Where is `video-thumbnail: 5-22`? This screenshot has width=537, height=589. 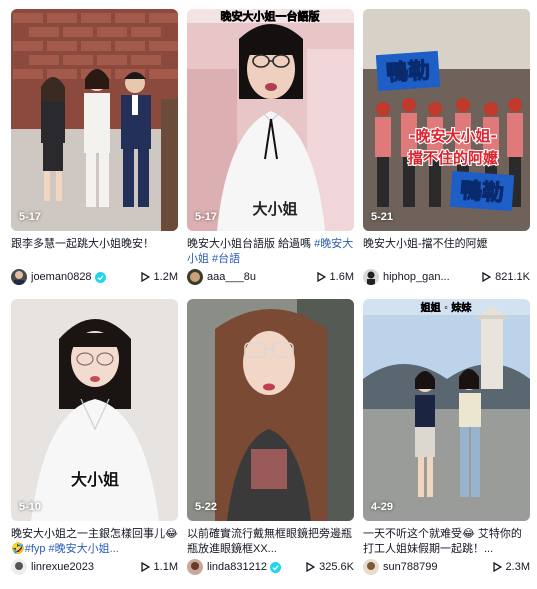 video-thumbnail: 5-22 is located at coordinates (270, 410).